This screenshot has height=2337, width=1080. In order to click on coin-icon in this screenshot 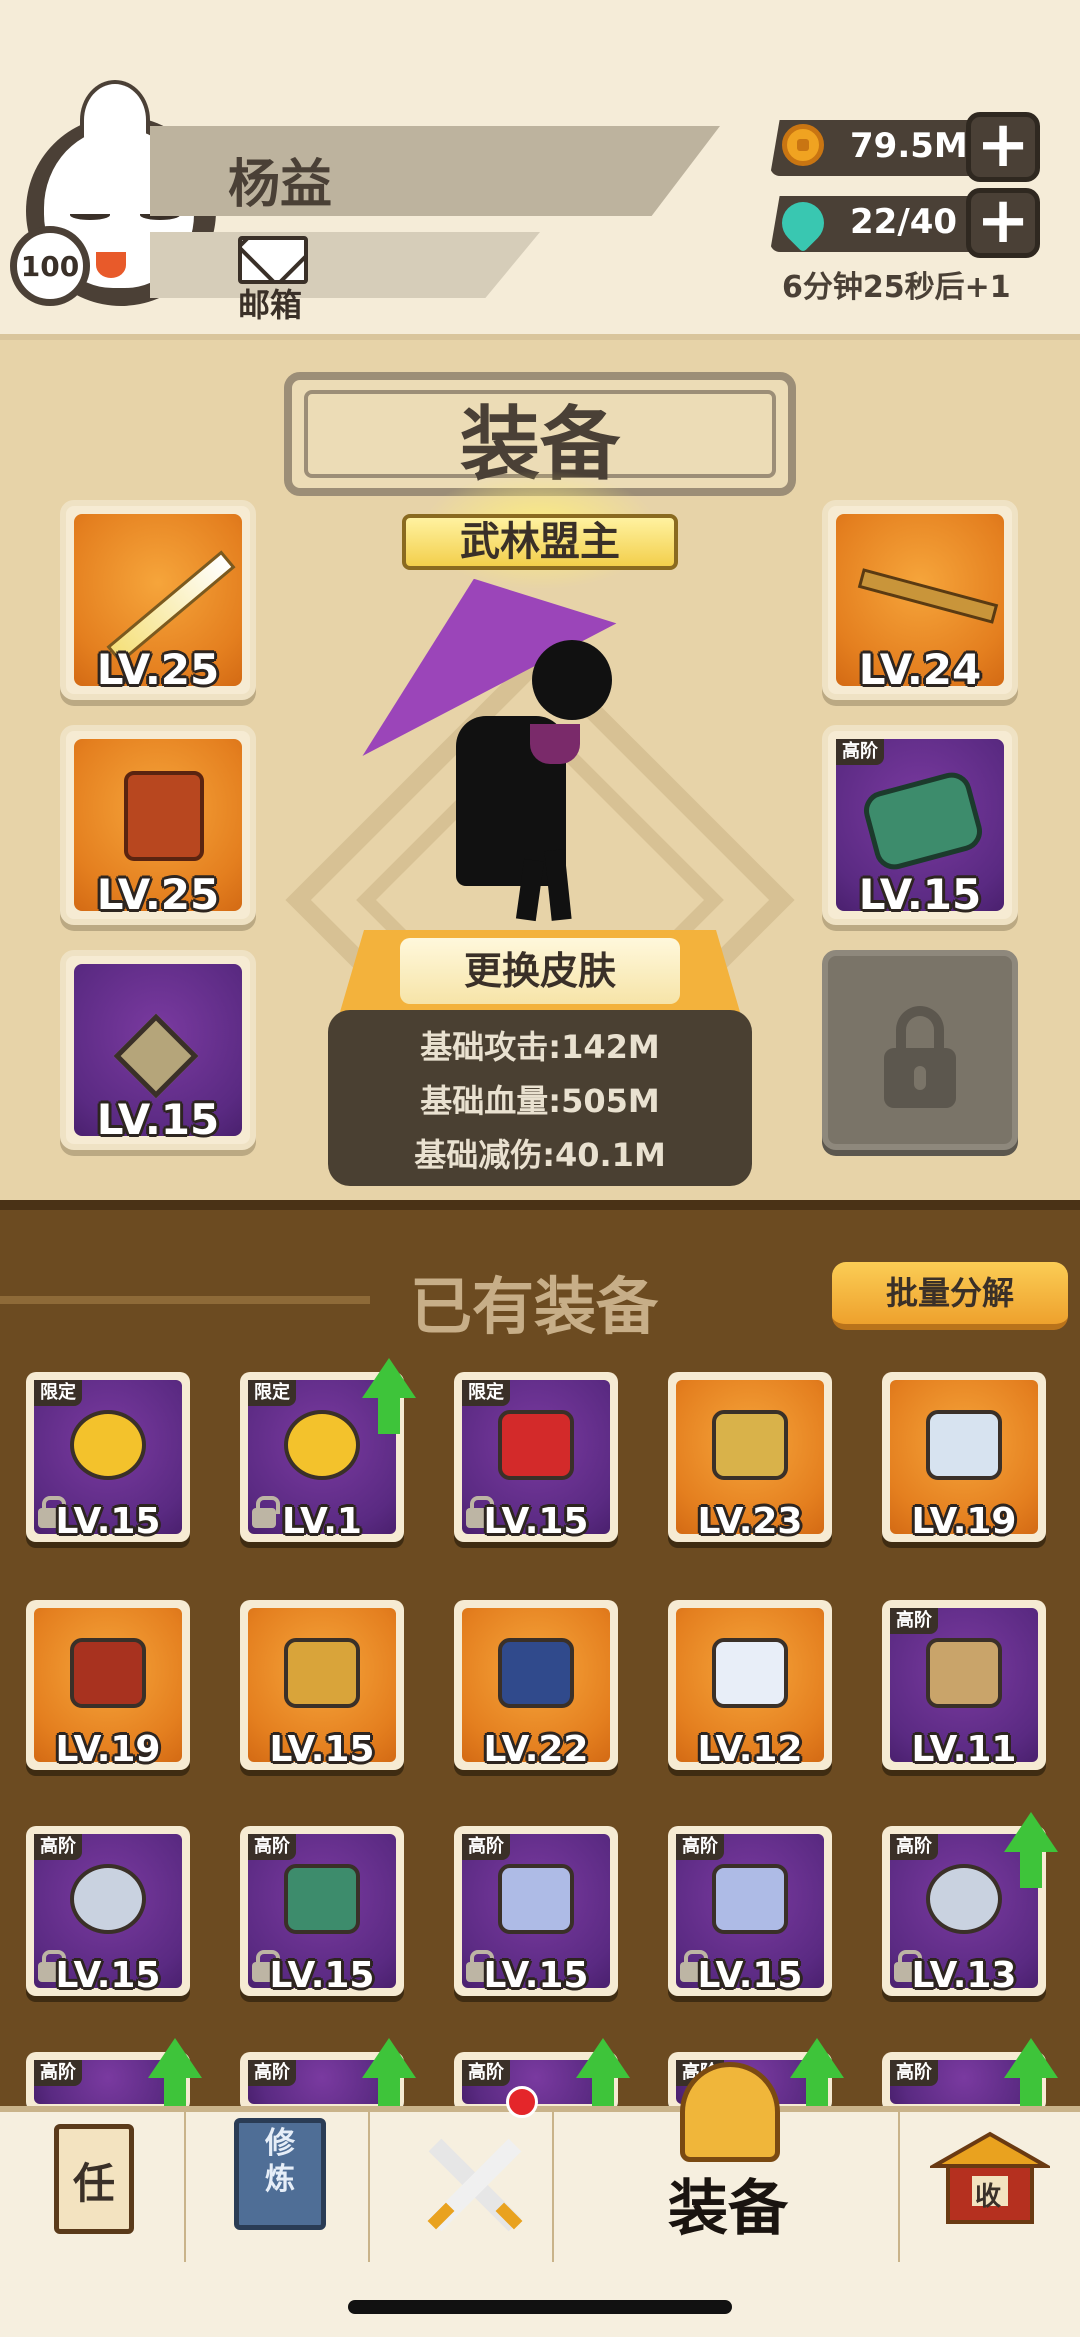, I will do `click(803, 145)`.